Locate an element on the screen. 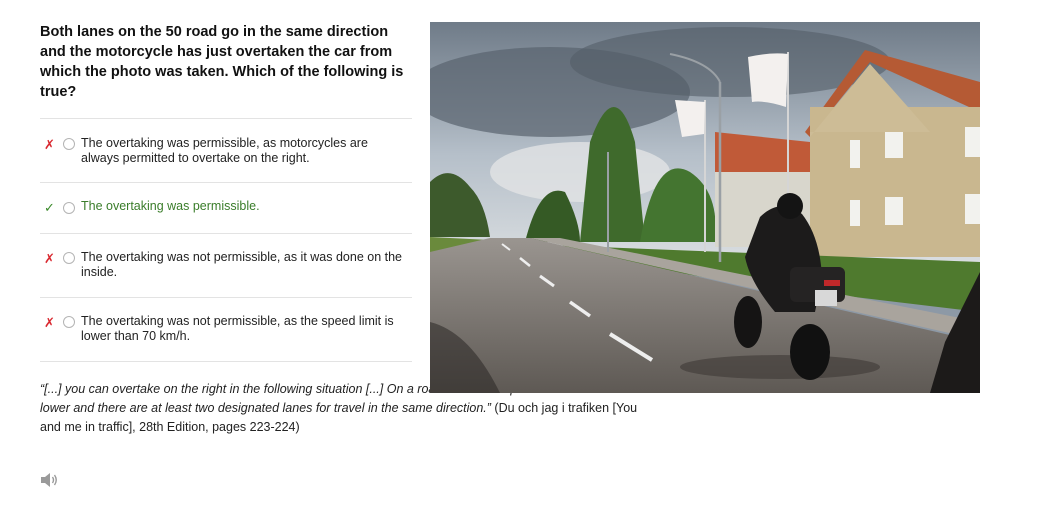  correct-mark-icon: ✓ is located at coordinates (49, 207).